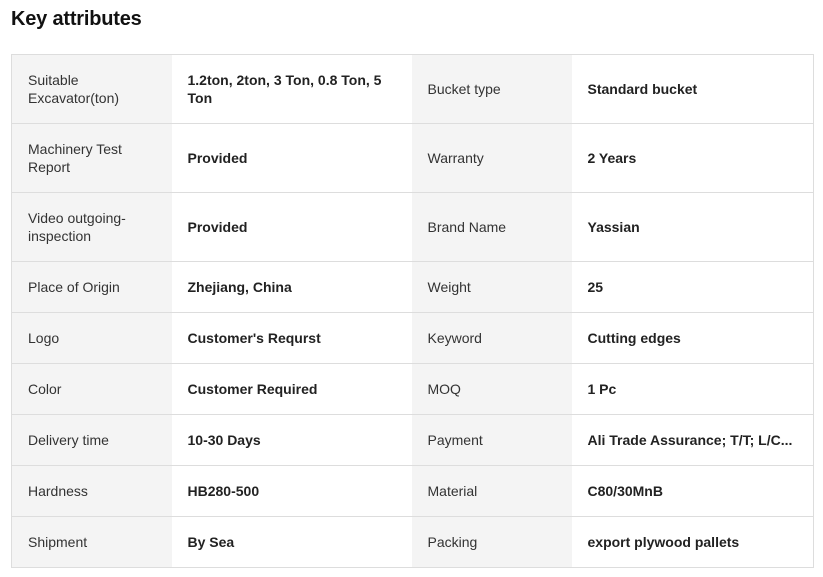  What do you see at coordinates (692, 542) in the screenshot?
I see `attribute-value: export plywood pallets` at bounding box center [692, 542].